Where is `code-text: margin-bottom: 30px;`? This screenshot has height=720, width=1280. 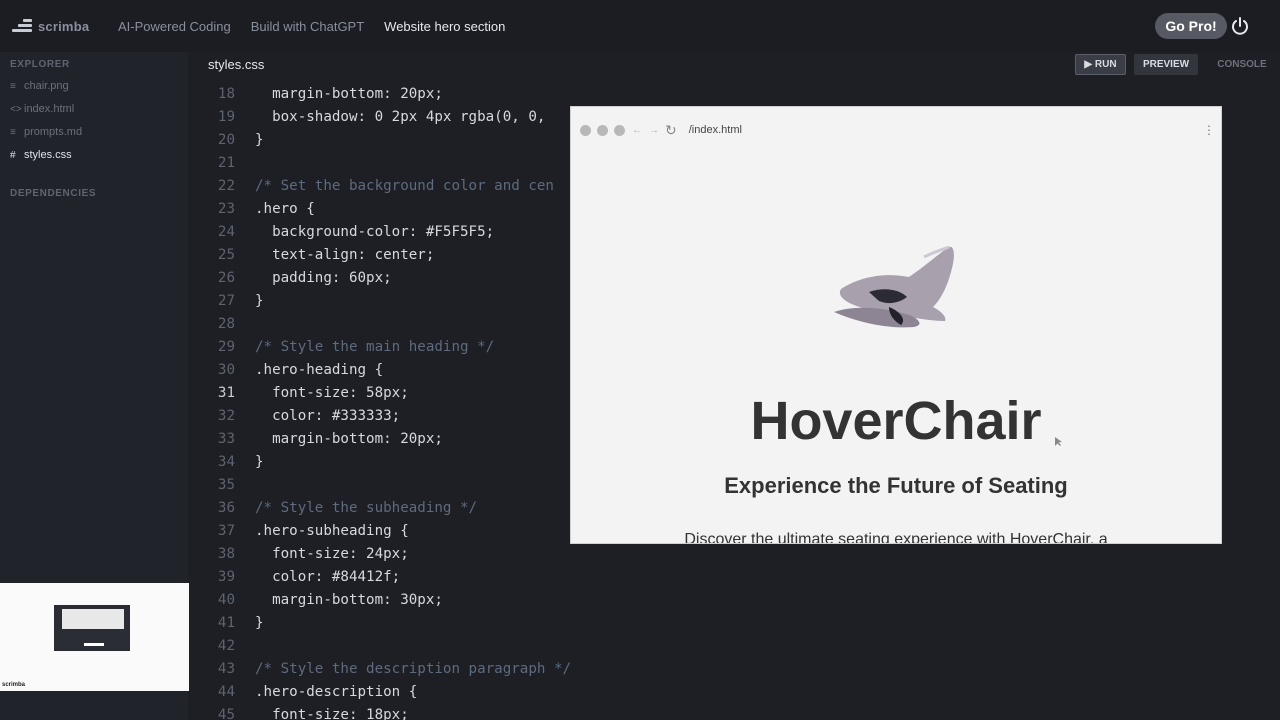 code-text: margin-bottom: 30px; is located at coordinates (349, 600).